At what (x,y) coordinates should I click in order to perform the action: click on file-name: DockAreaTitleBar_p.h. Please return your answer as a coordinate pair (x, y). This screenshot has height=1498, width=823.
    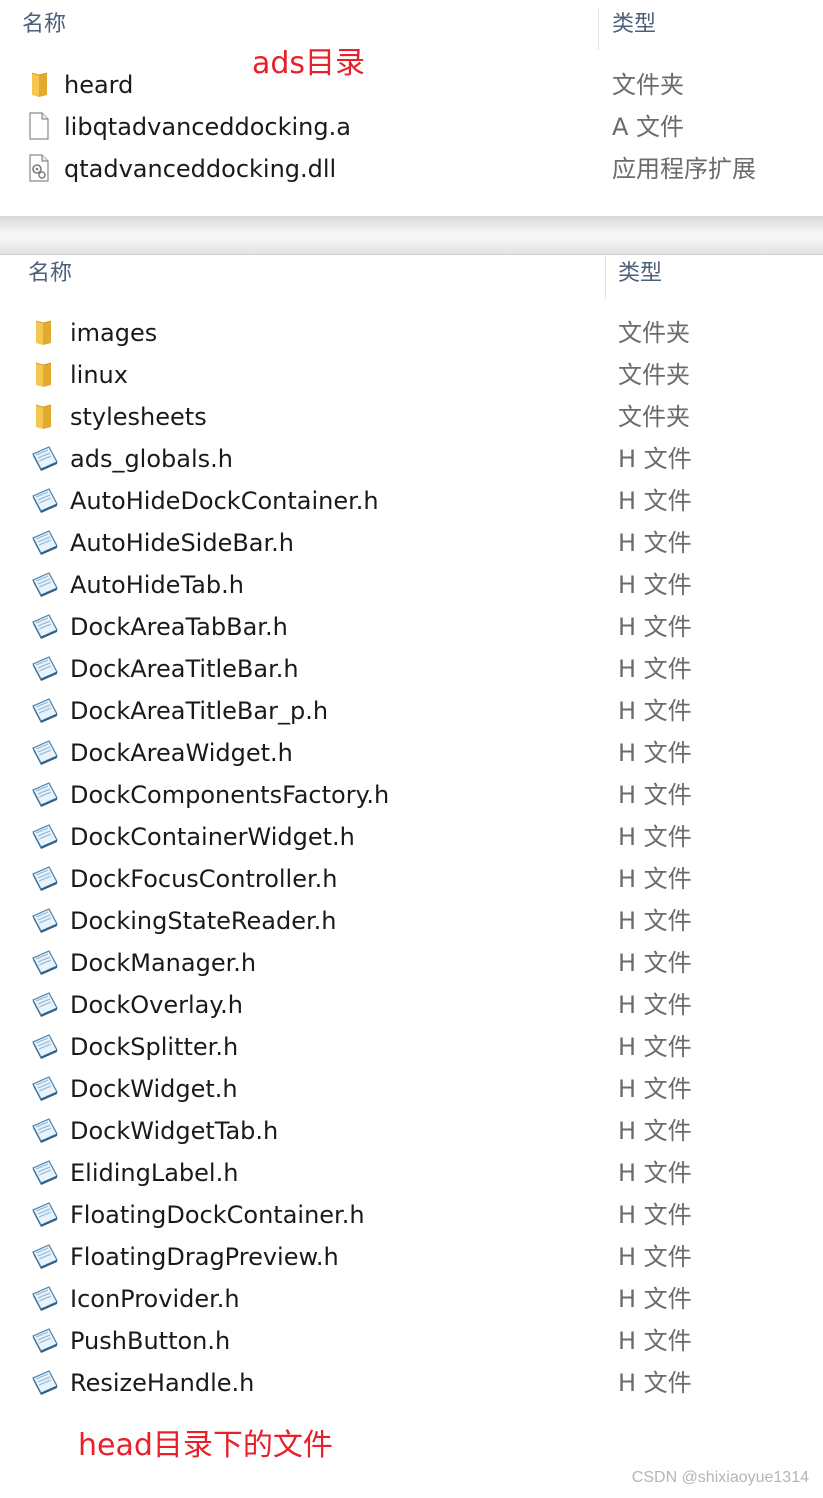
    Looking at the image, I should click on (199, 711).